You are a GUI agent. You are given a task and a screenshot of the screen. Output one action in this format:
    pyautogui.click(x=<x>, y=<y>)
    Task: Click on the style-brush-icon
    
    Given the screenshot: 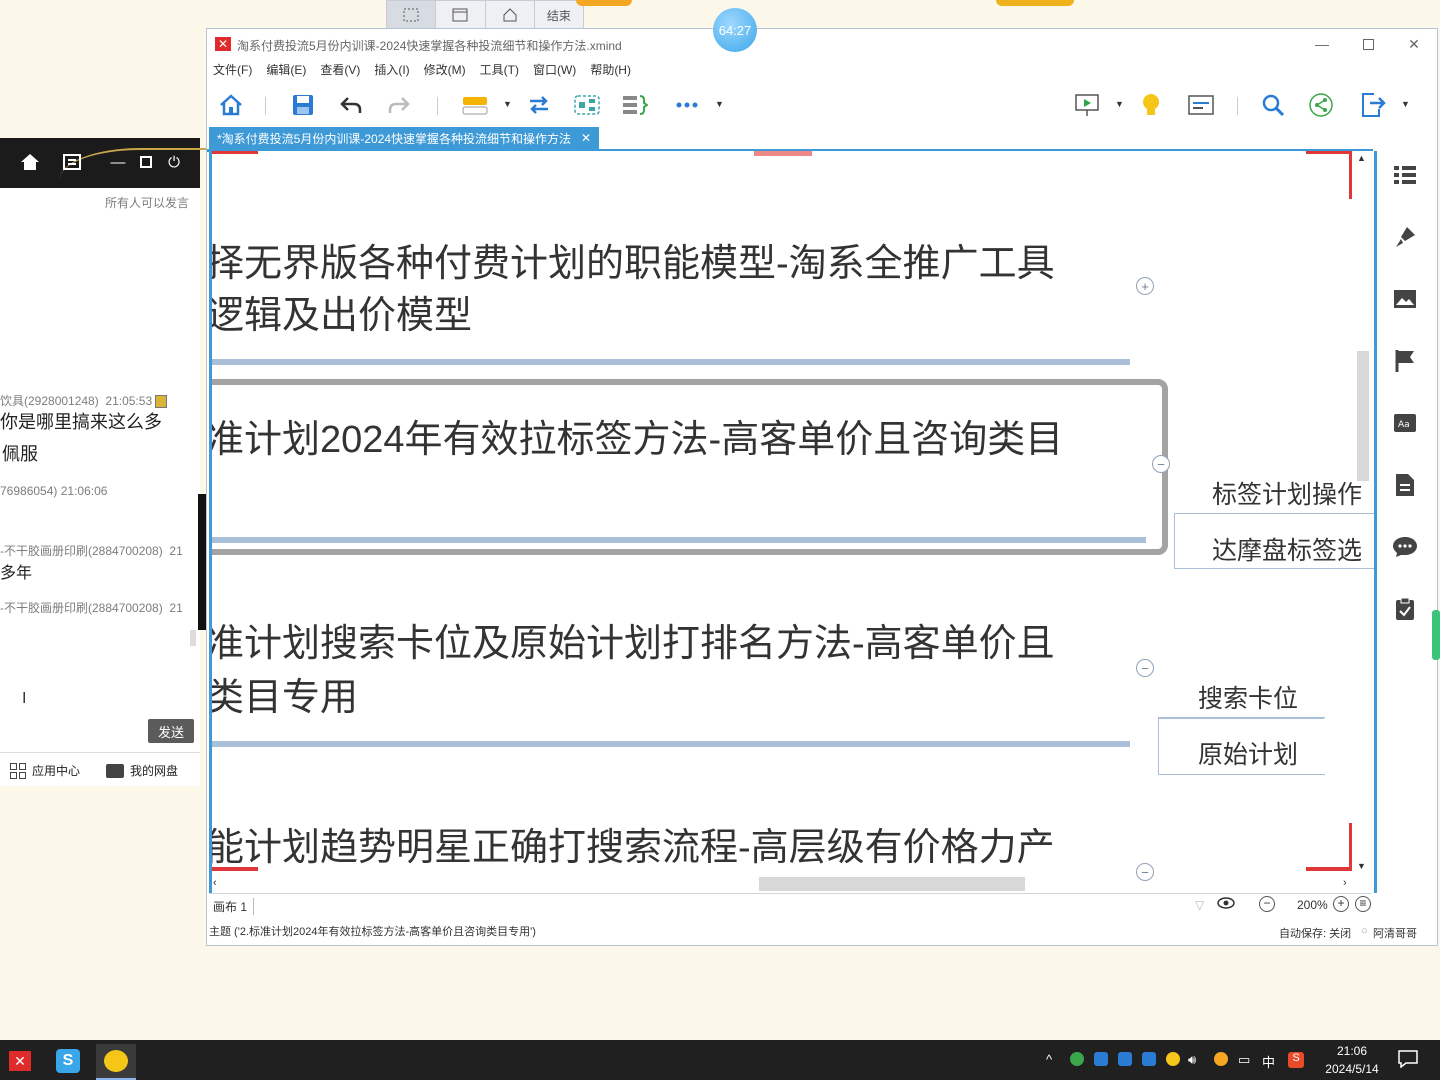 What is the action you would take?
    pyautogui.click(x=1405, y=237)
    